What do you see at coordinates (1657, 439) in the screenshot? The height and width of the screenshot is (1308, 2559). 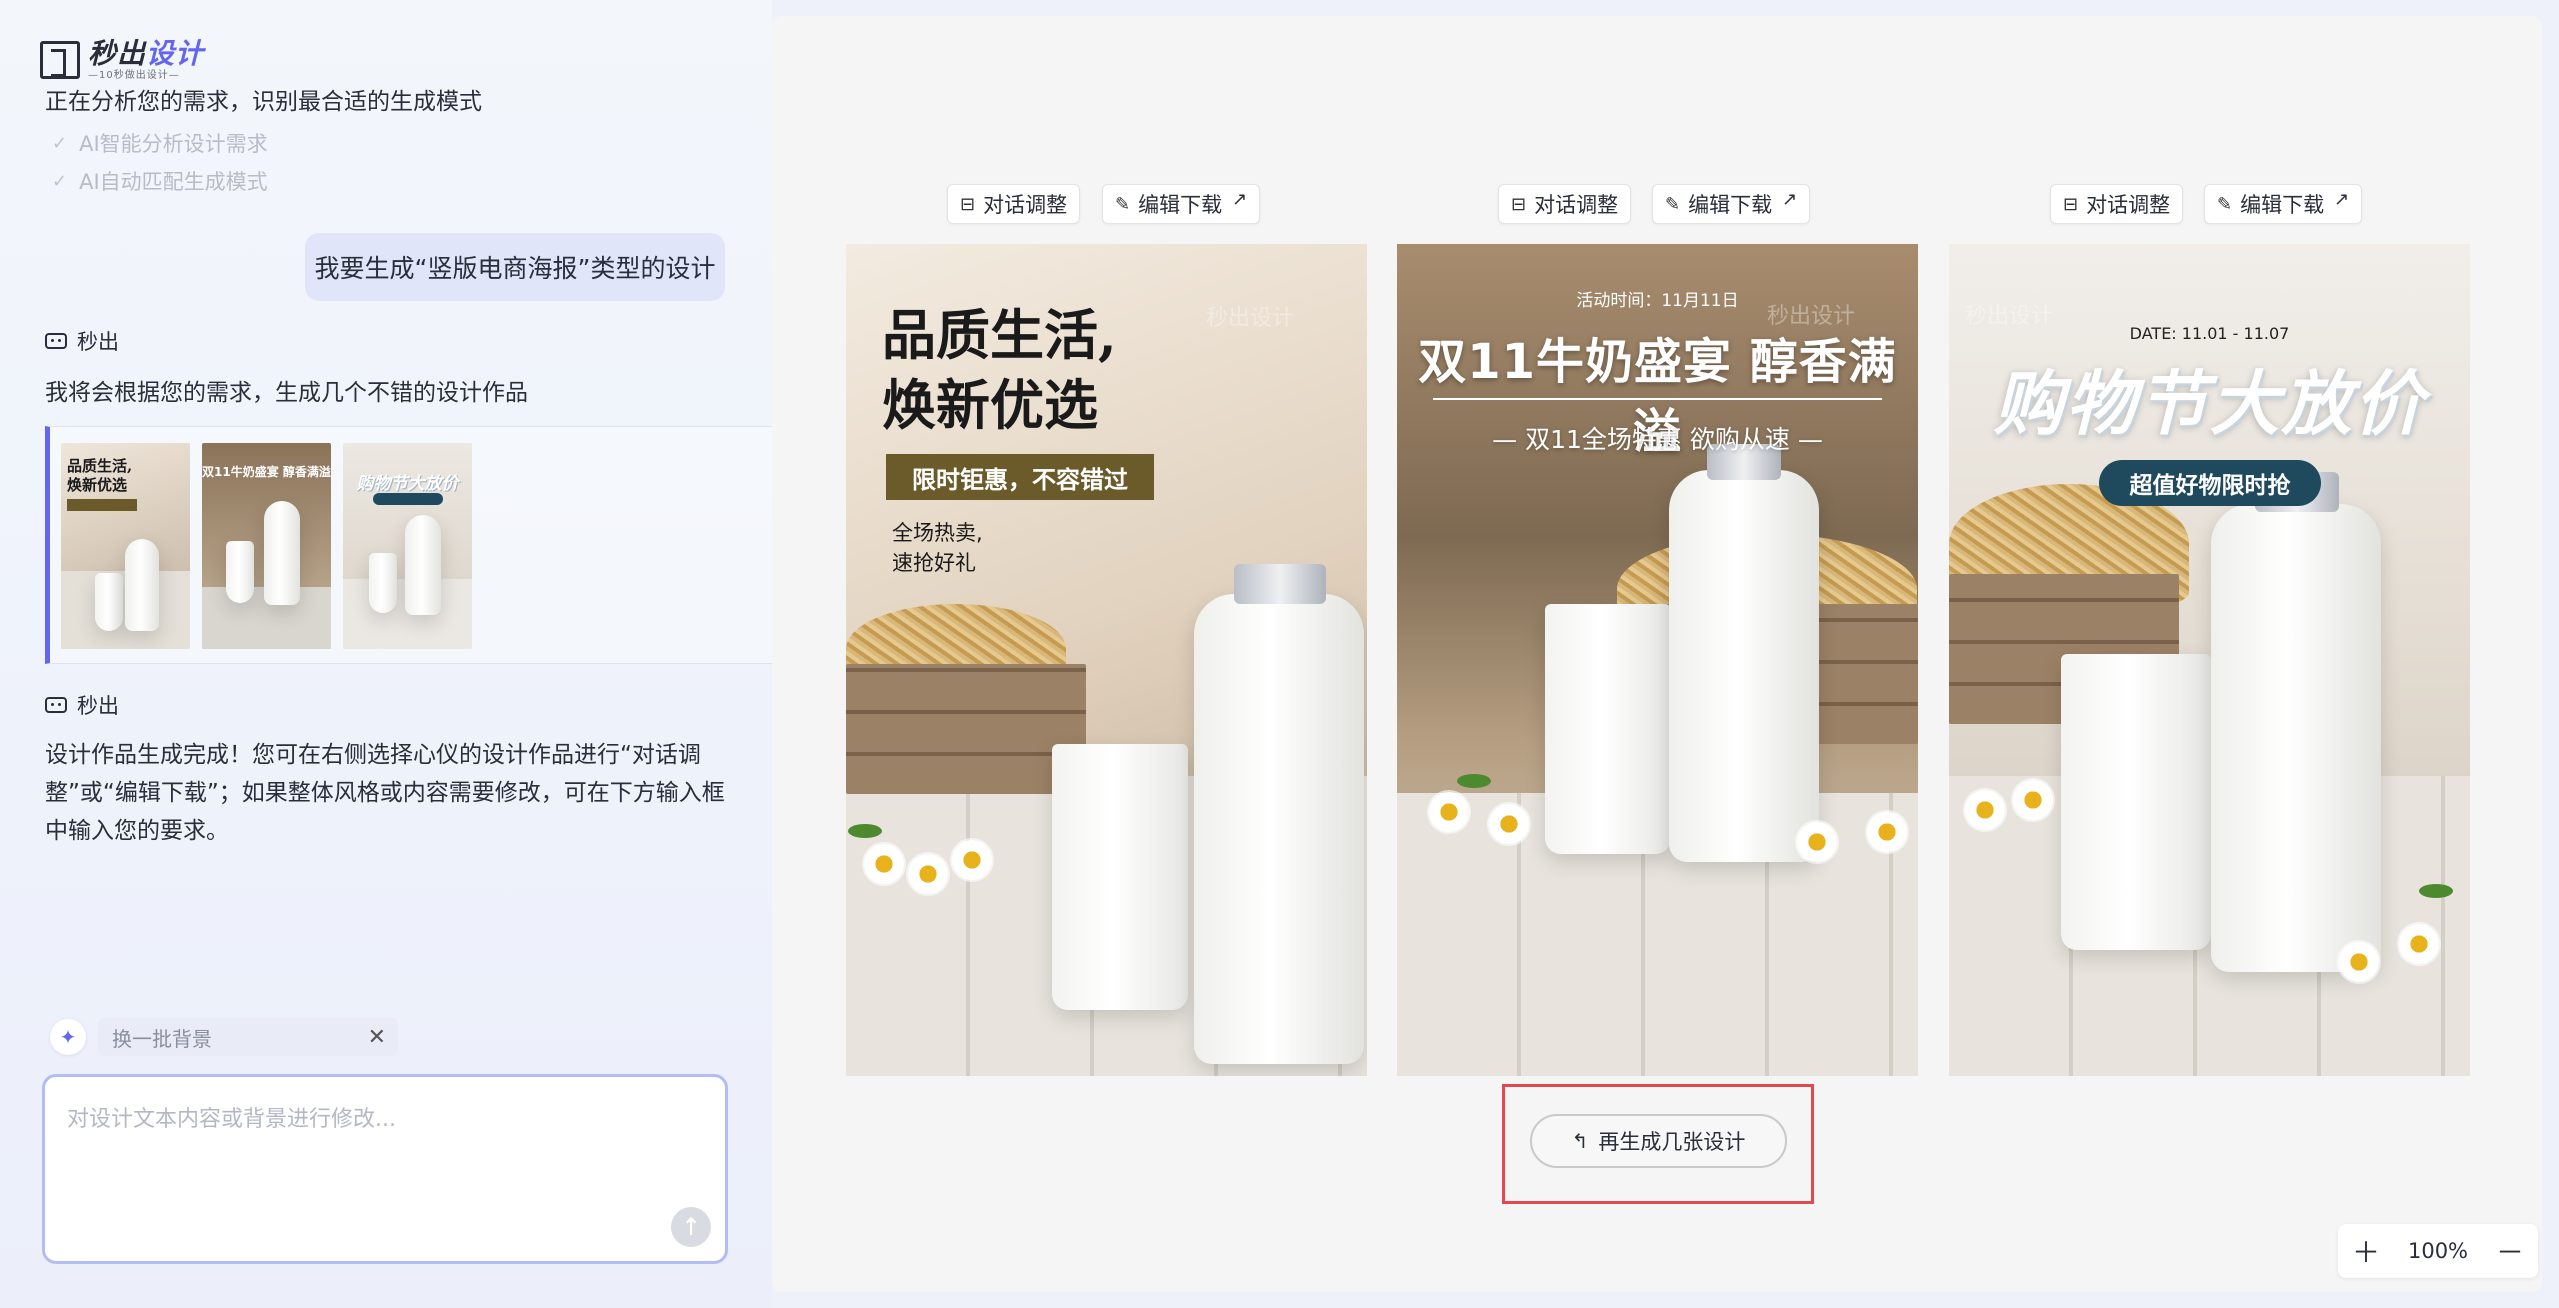 I see `poster-subtitle: — 双11全场特惠 欲购从速 —` at bounding box center [1657, 439].